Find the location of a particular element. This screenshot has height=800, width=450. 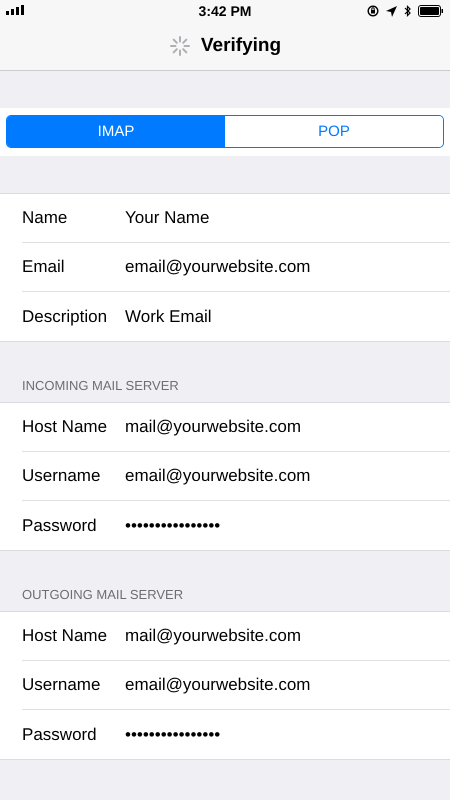

field-label: Name is located at coordinates (45, 218).